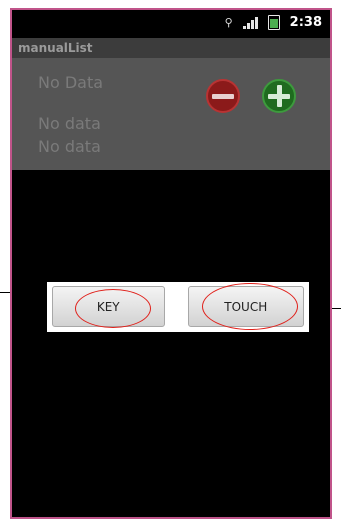  What do you see at coordinates (171, 48) in the screenshot?
I see `app-title: manualList` at bounding box center [171, 48].